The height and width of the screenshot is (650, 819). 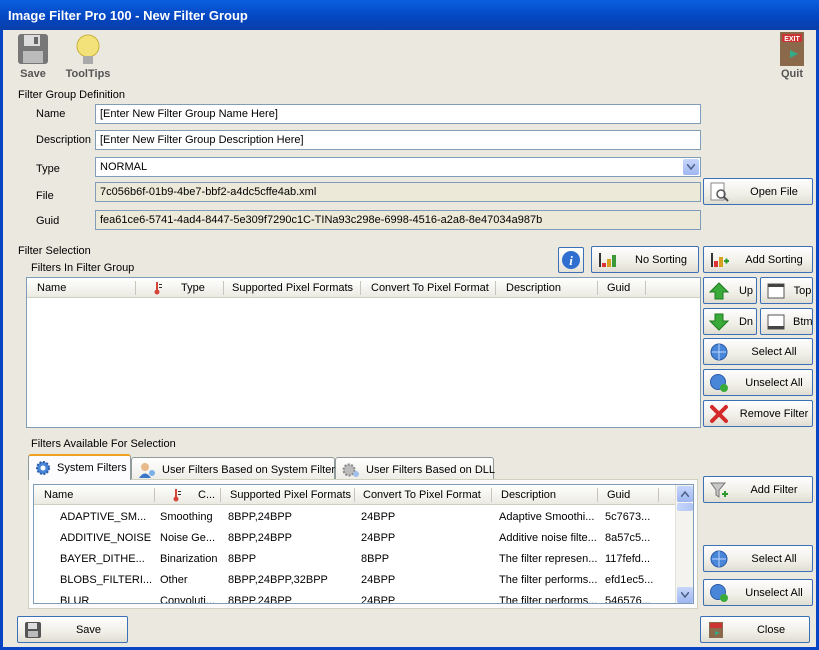 I want to click on tab-system-filters: System Filters, so click(x=79, y=467).